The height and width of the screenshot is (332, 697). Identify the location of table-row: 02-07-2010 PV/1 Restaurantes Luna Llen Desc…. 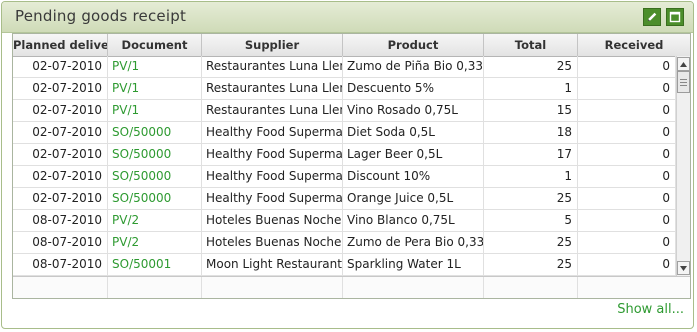
(344, 89).